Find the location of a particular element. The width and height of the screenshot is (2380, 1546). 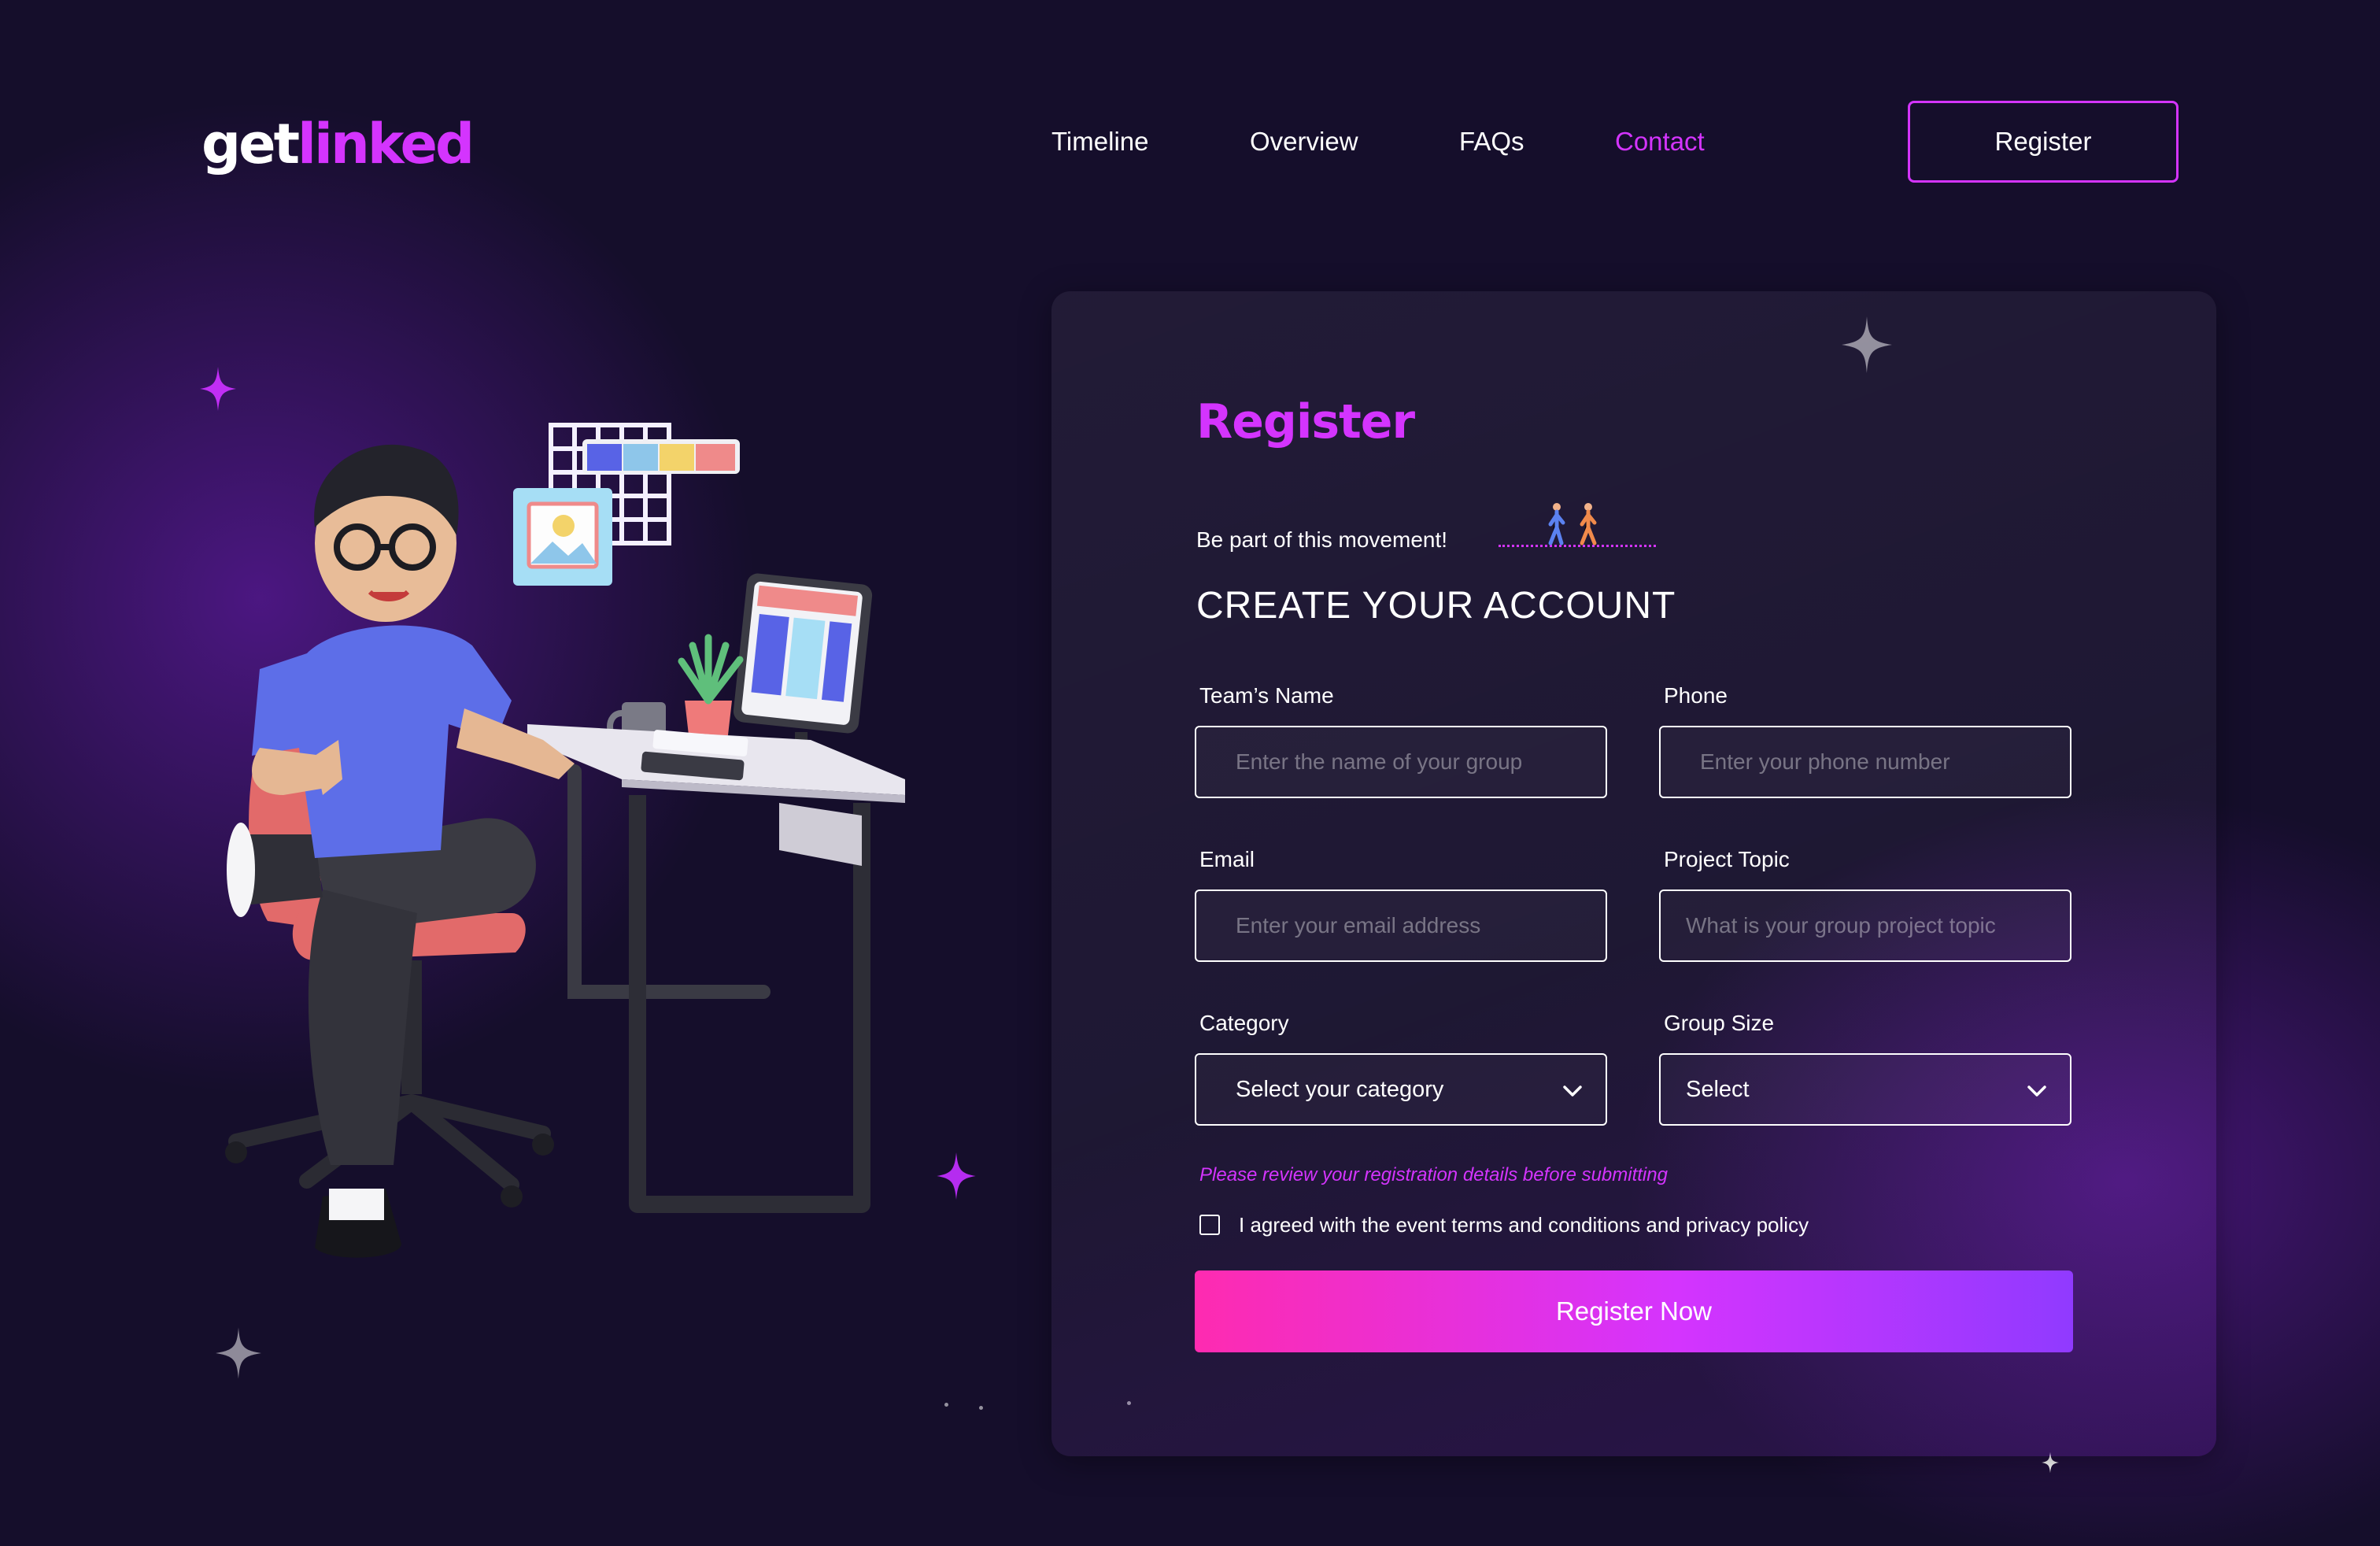

register-now-button: Register Now is located at coordinates (1634, 1311).